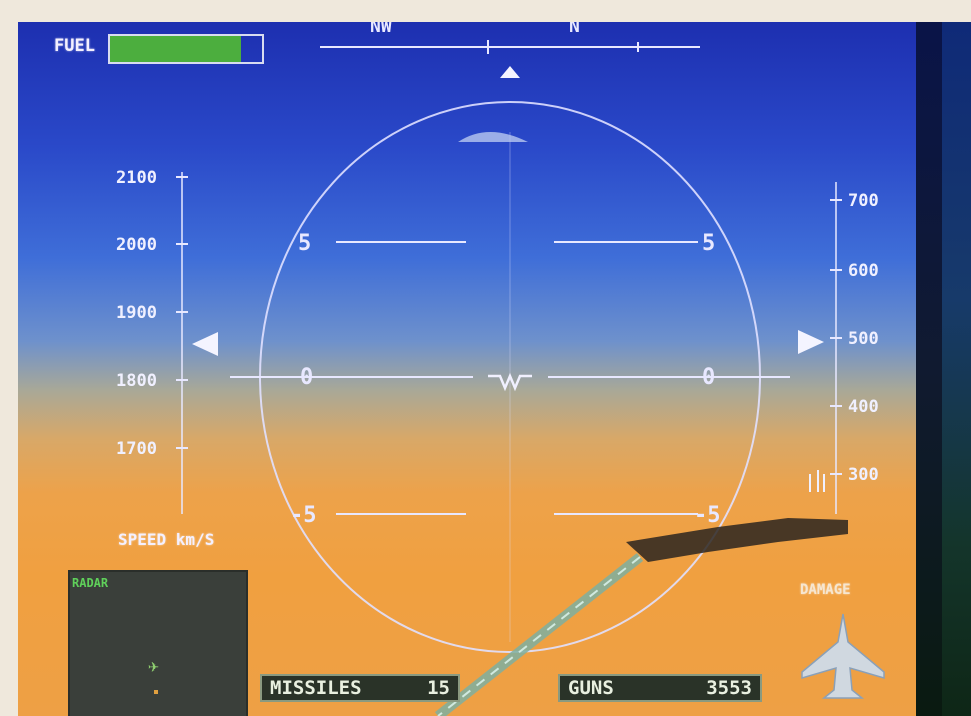 The height and width of the screenshot is (716, 971). I want to click on radar-label: RADAR, so click(90, 583).